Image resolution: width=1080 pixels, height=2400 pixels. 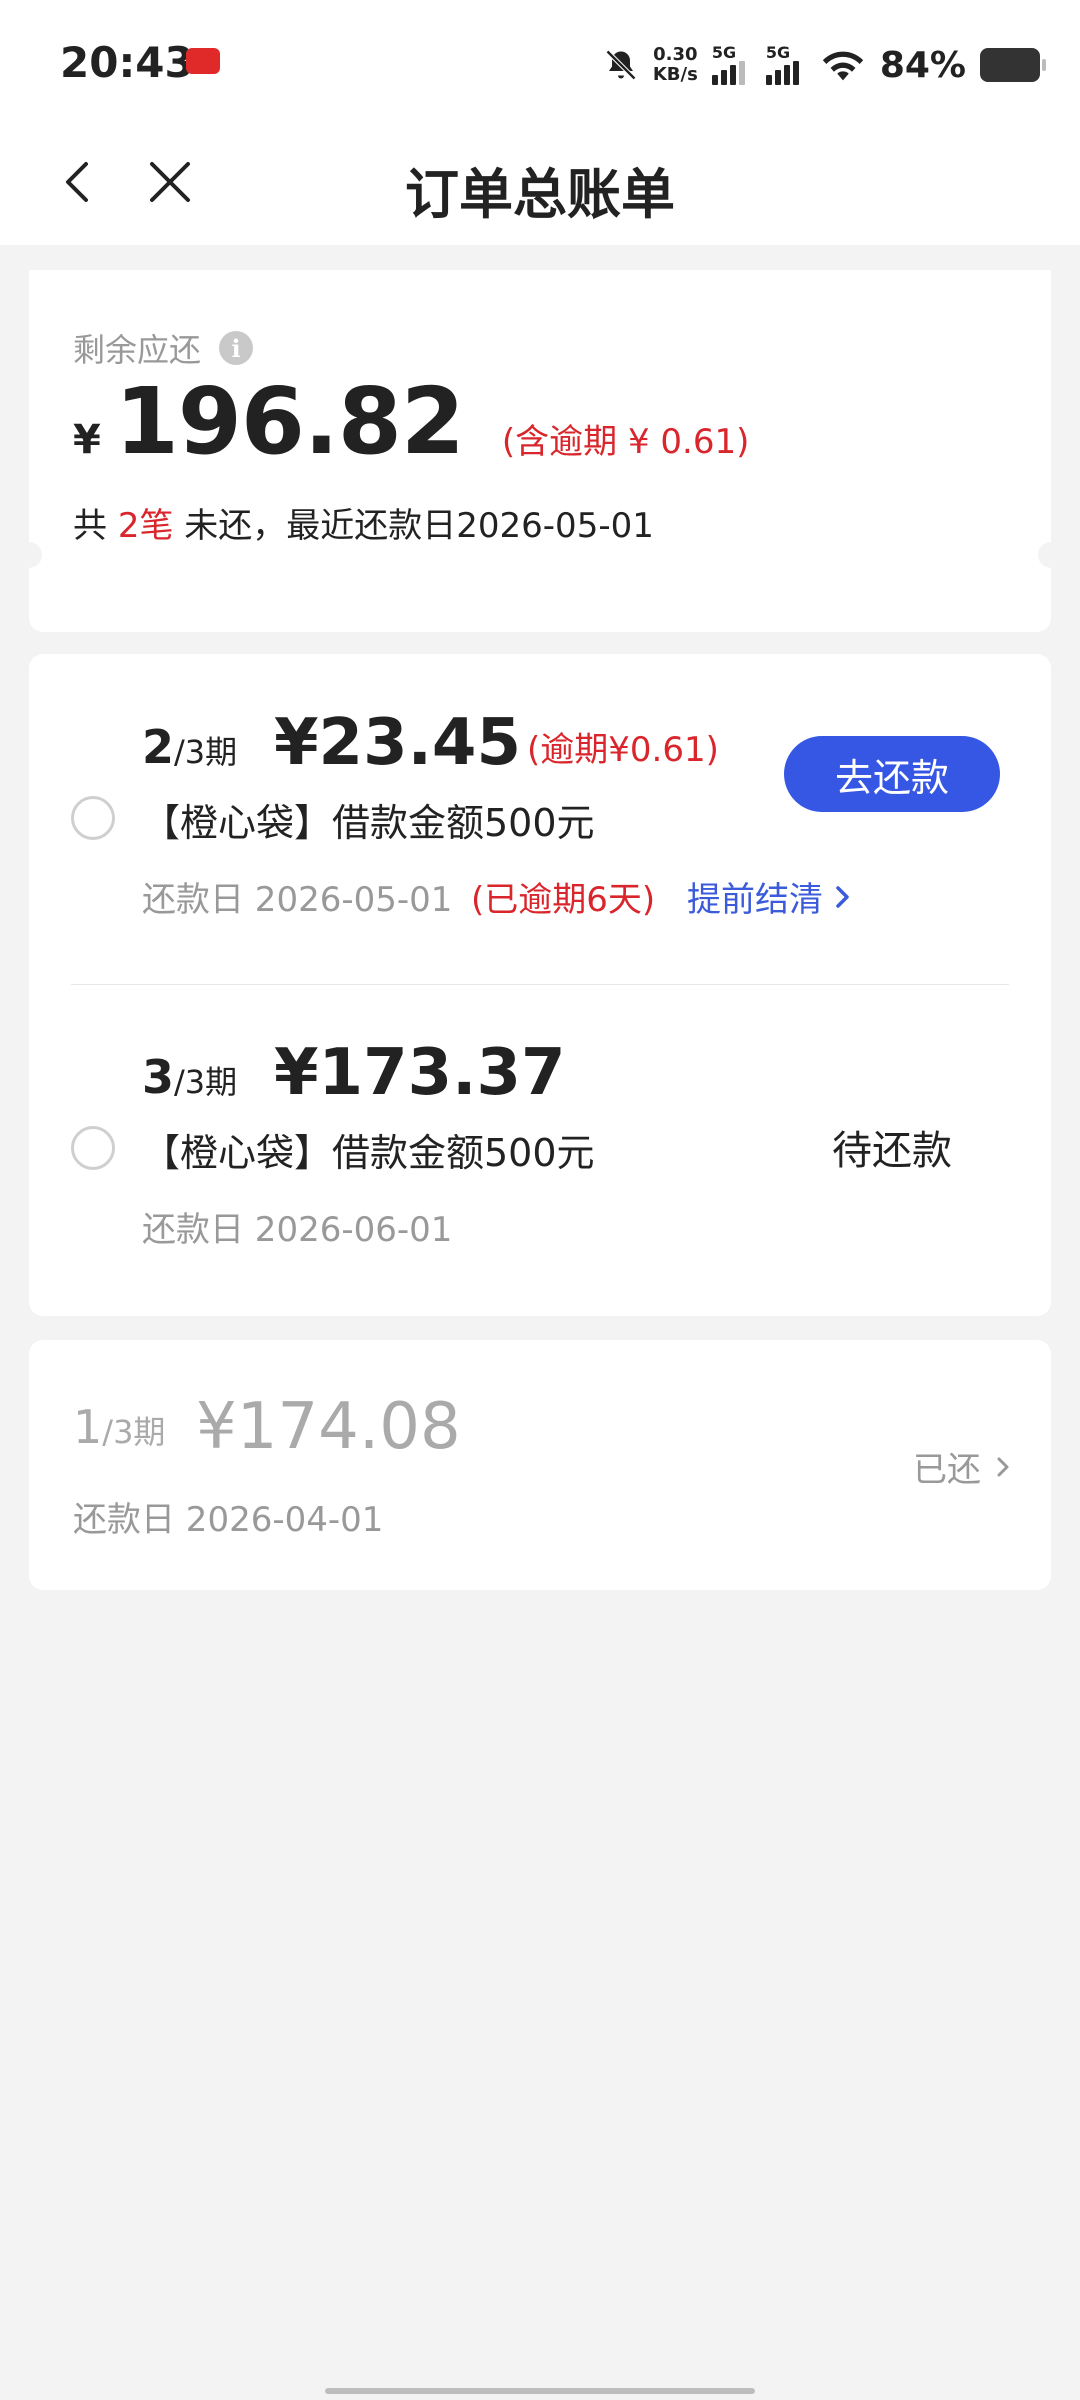 I want to click on remaining-amount-value: 196.82, so click(x=289, y=421).